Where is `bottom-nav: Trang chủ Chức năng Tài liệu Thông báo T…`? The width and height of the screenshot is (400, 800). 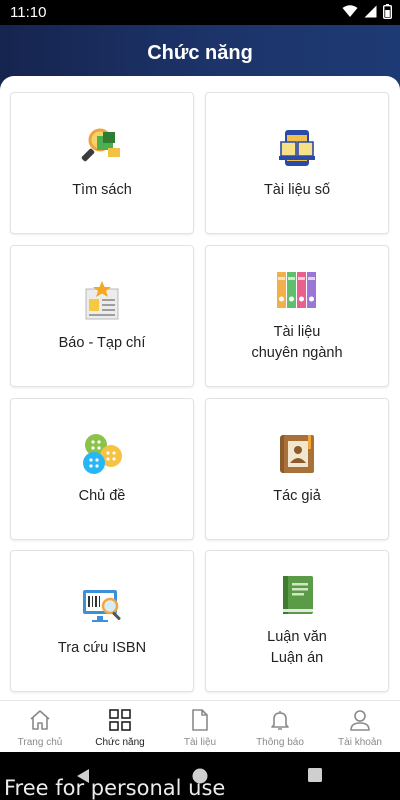
bottom-nav: Trang chủ Chức năng Tài liệu Thông báo T… is located at coordinates (200, 726).